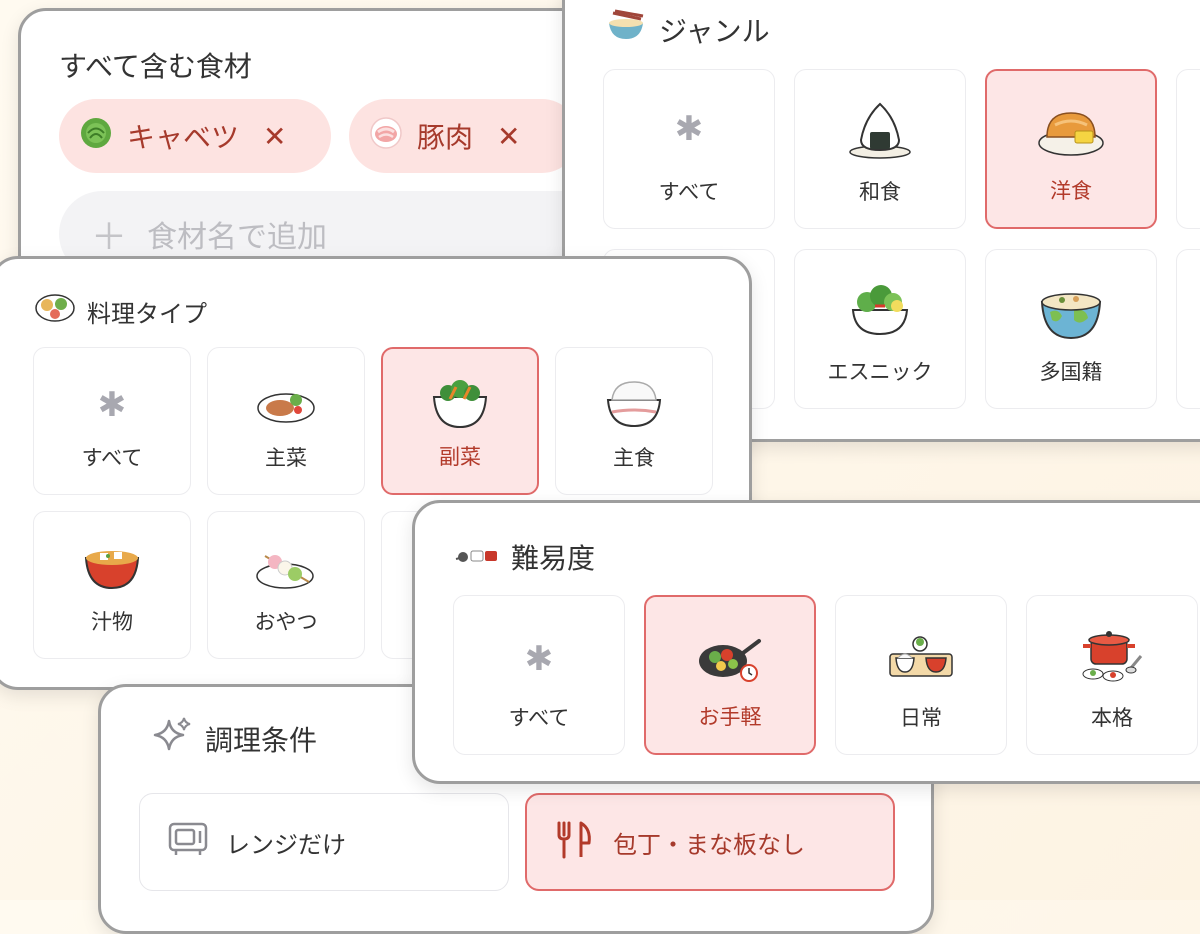  I want to click on tile-label: 日常, so click(921, 718).